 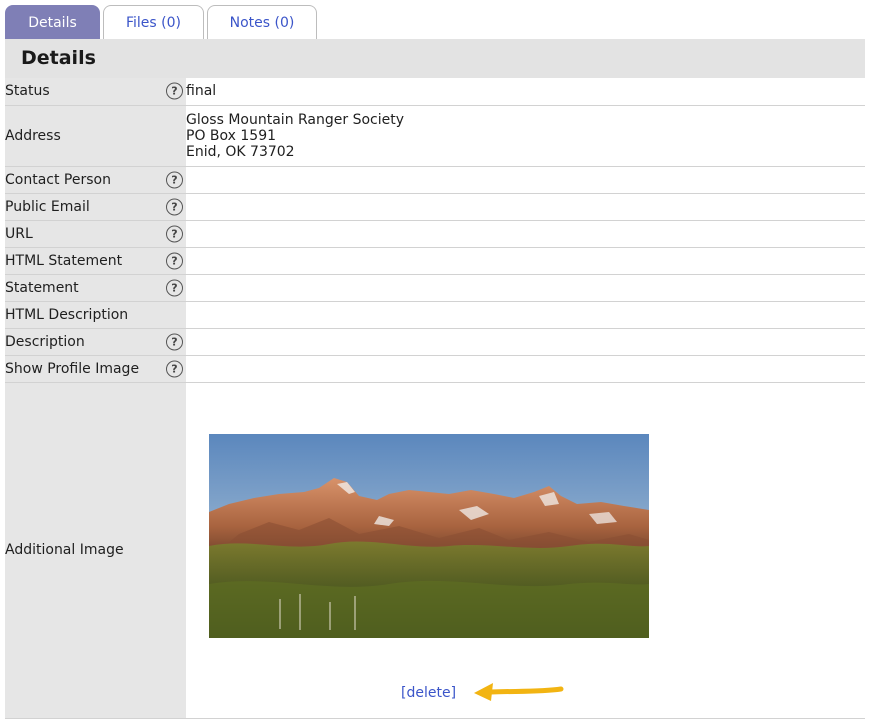 What do you see at coordinates (174, 260) in the screenshot?
I see `help-html-statement-icon: ?` at bounding box center [174, 260].